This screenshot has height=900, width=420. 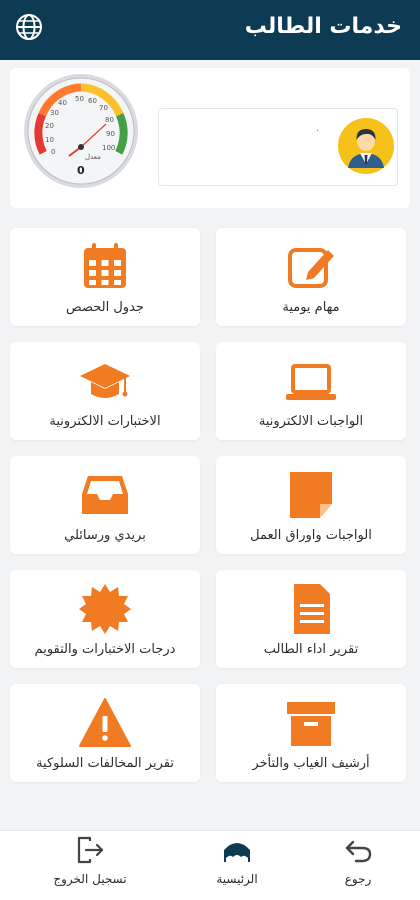 What do you see at coordinates (105, 307) in the screenshot?
I see `tile-label: جدول الحصص` at bounding box center [105, 307].